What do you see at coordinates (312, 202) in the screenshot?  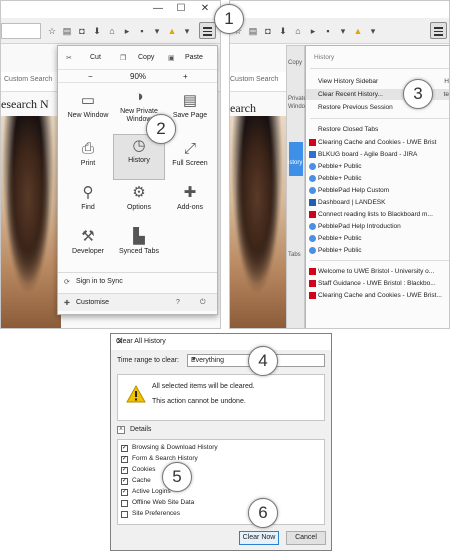 I see `landesk-favicon-icon` at bounding box center [312, 202].